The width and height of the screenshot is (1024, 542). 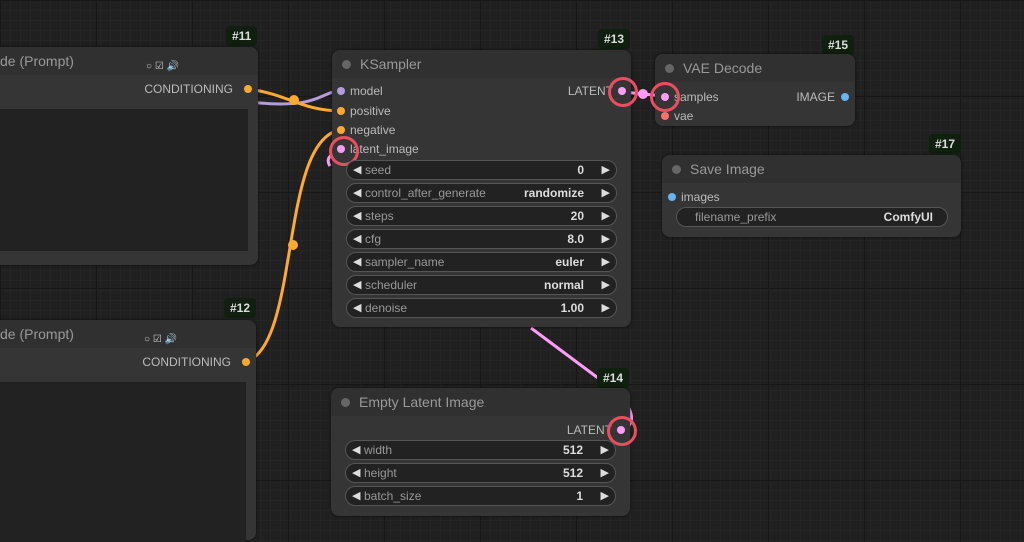 What do you see at coordinates (572, 308) in the screenshot?
I see `widget-value: 1.00` at bounding box center [572, 308].